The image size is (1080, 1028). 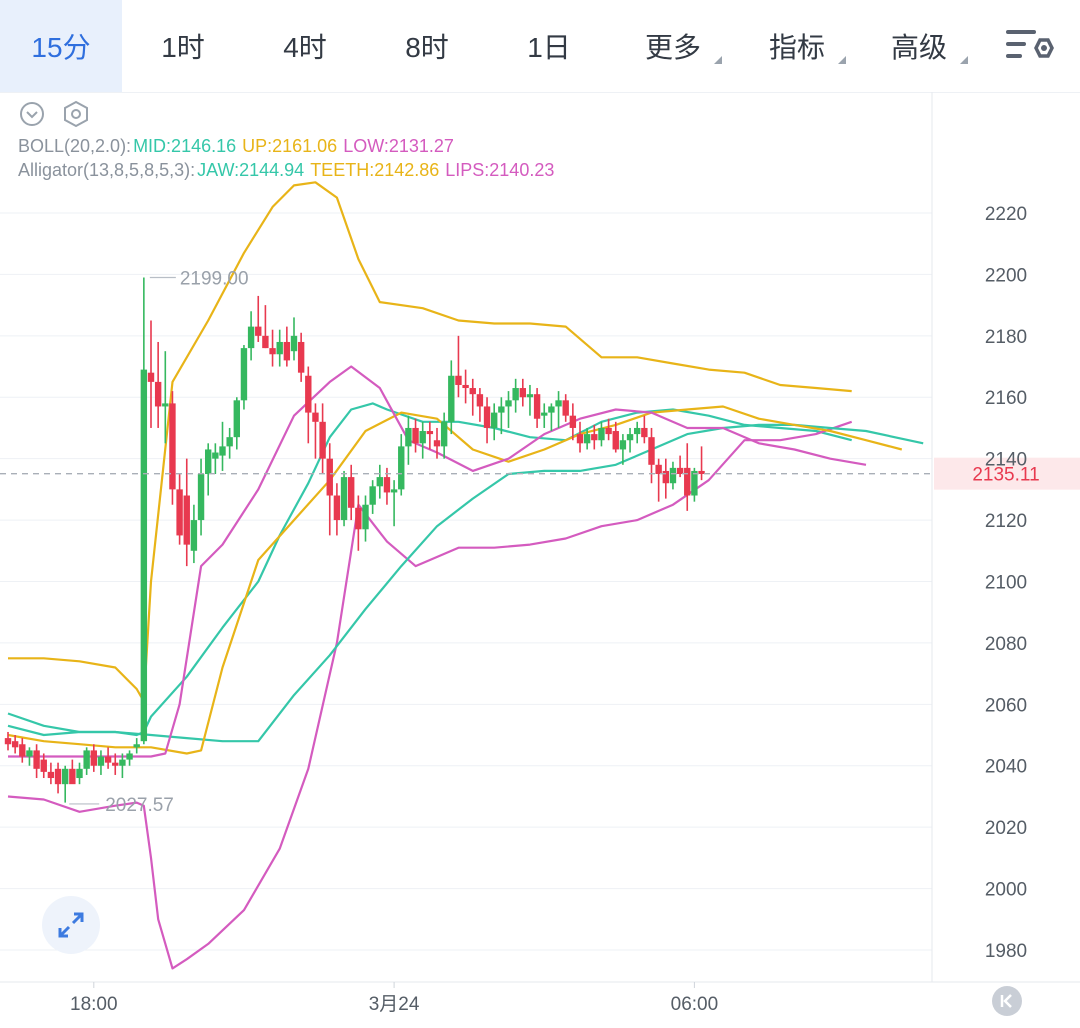 I want to click on x-tick-label: 18:00, so click(x=94, y=1004).